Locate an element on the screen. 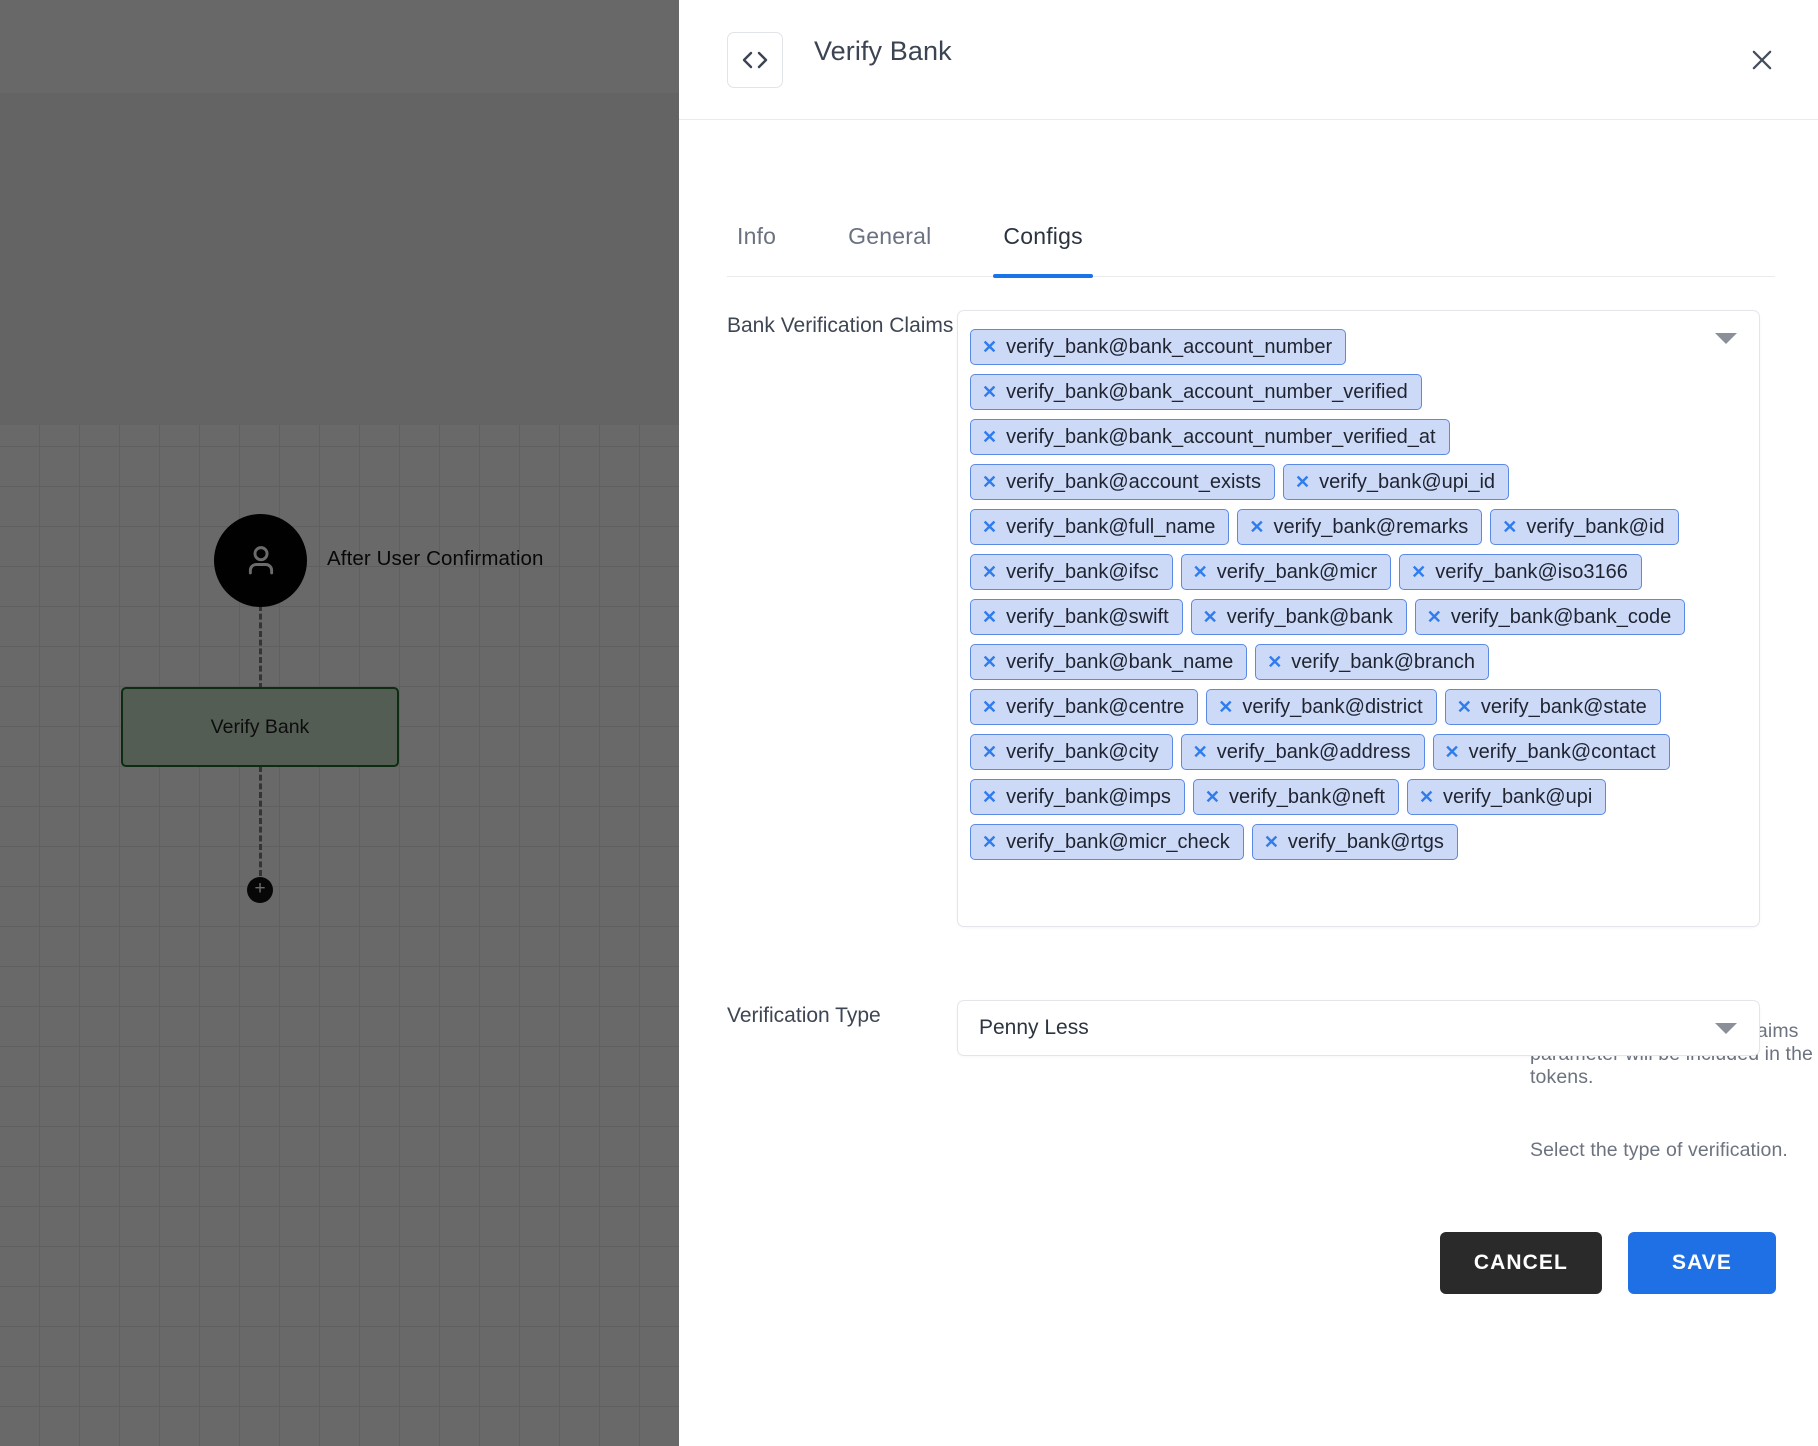  claim-chip: ✕ verify_bank@city is located at coordinates (1071, 752).